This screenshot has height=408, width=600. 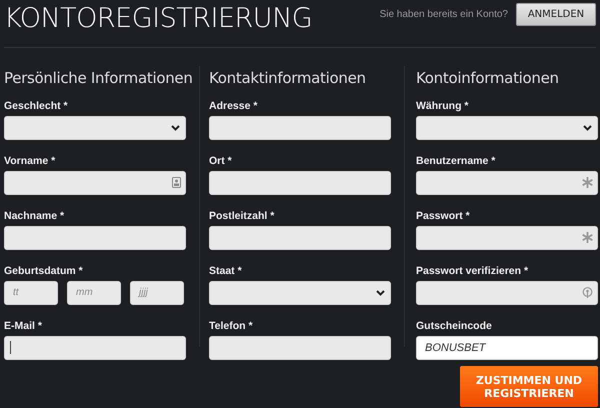 What do you see at coordinates (242, 216) in the screenshot?
I see `field-label: Postleitzahl *` at bounding box center [242, 216].